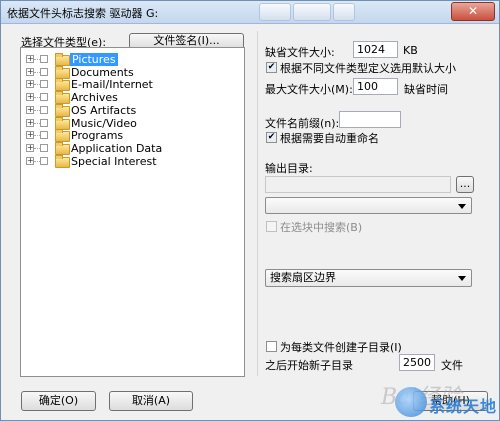 Image resolution: width=500 pixels, height=421 pixels. What do you see at coordinates (117, 148) in the screenshot?
I see `tree-item-label: Application Data` at bounding box center [117, 148].